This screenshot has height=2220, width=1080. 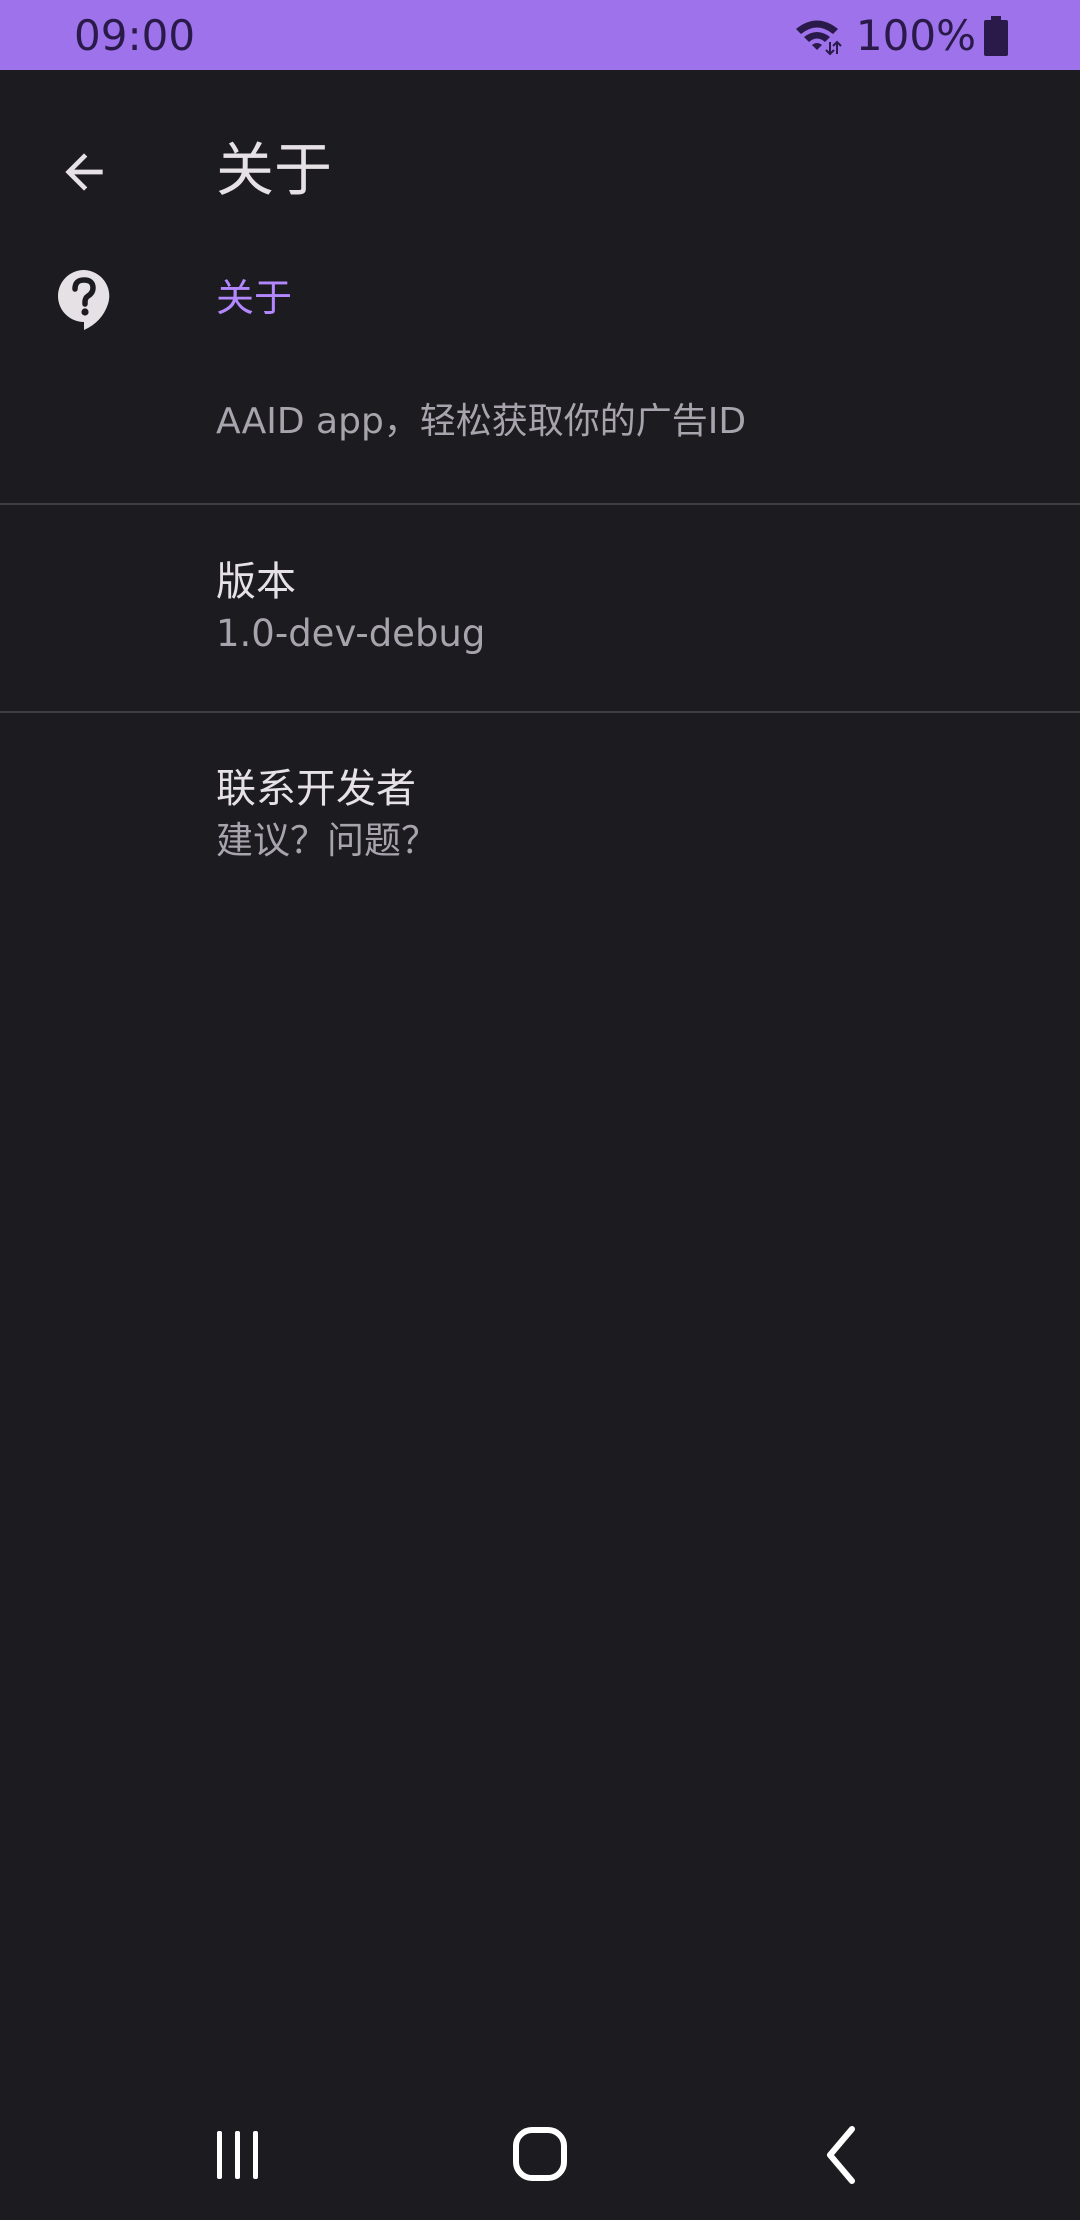 I want to click on wifi-icon, so click(x=817, y=36).